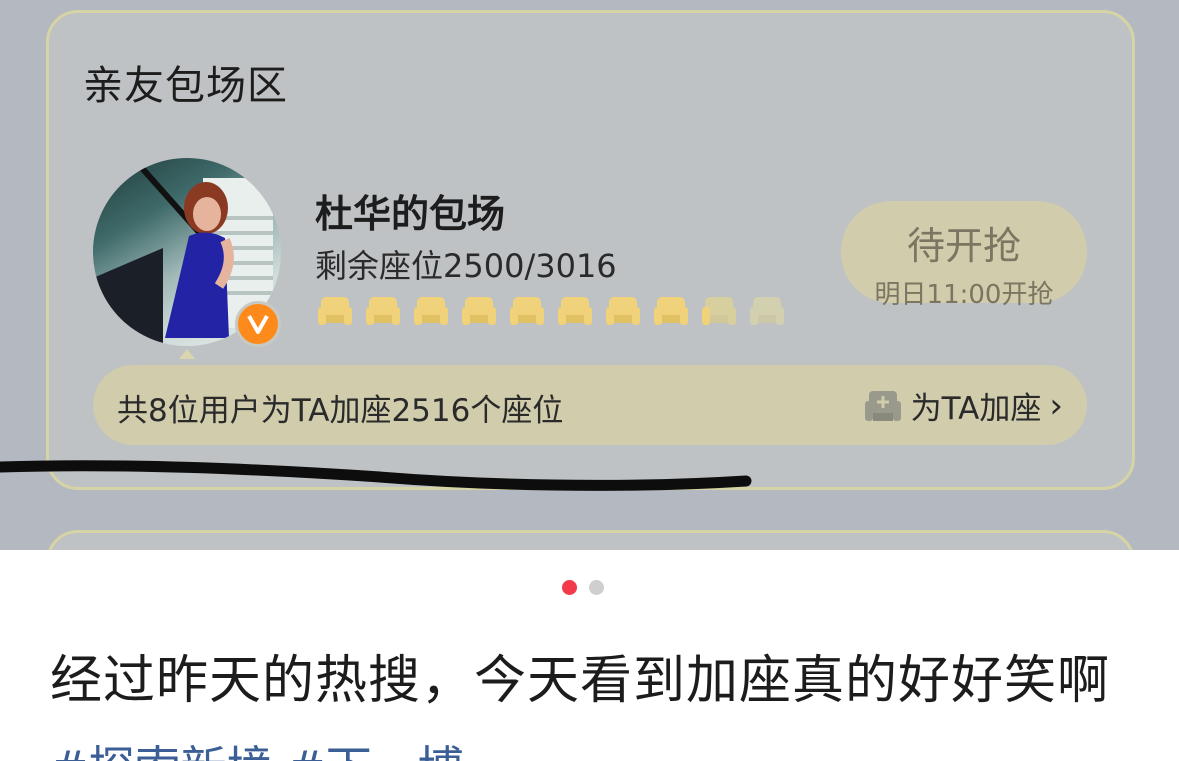  I want to click on status-label: 待开抢, so click(963, 246).